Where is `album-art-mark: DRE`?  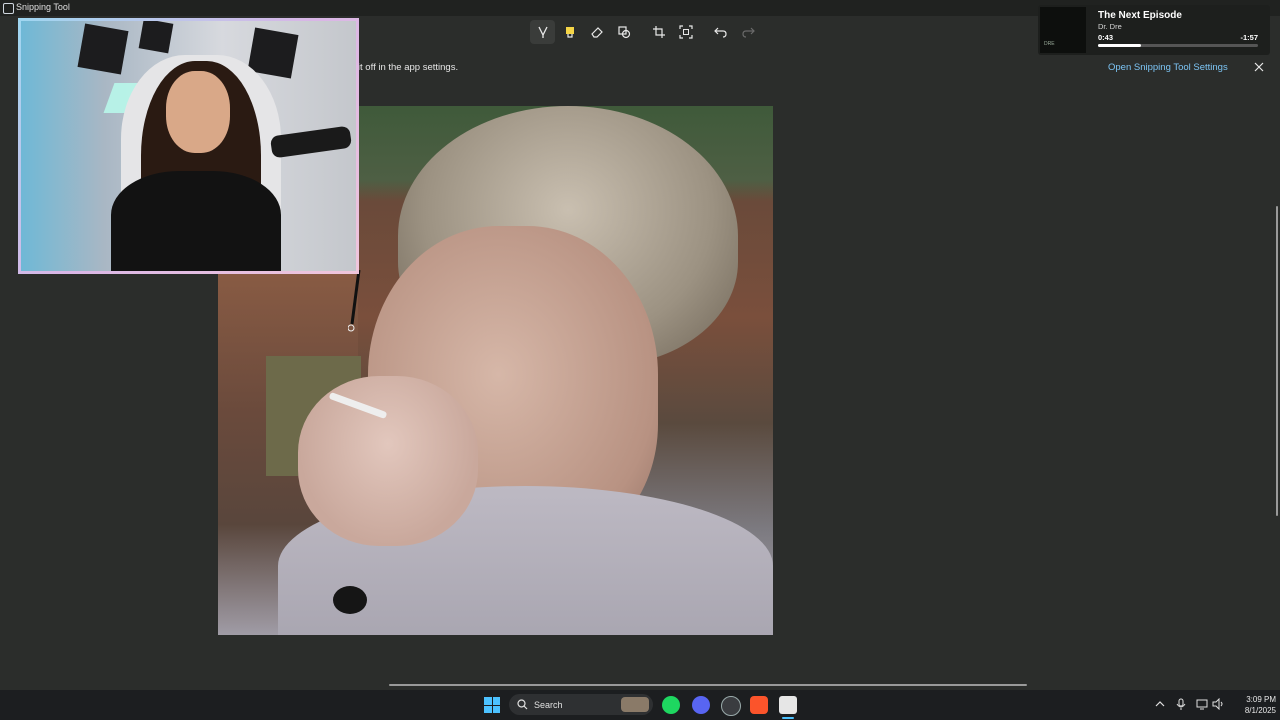
album-art-mark: DRE is located at coordinates (1049, 44).